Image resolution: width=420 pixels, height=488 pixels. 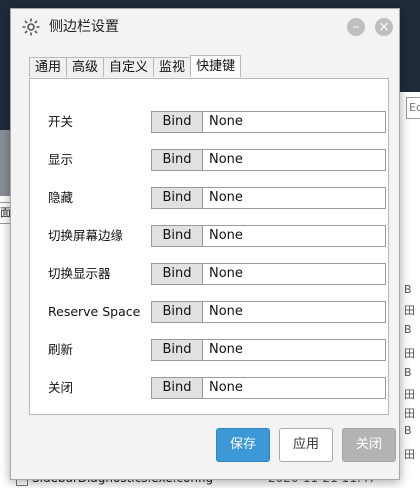 I want to click on background-search-field: Ec, so click(x=413, y=108).